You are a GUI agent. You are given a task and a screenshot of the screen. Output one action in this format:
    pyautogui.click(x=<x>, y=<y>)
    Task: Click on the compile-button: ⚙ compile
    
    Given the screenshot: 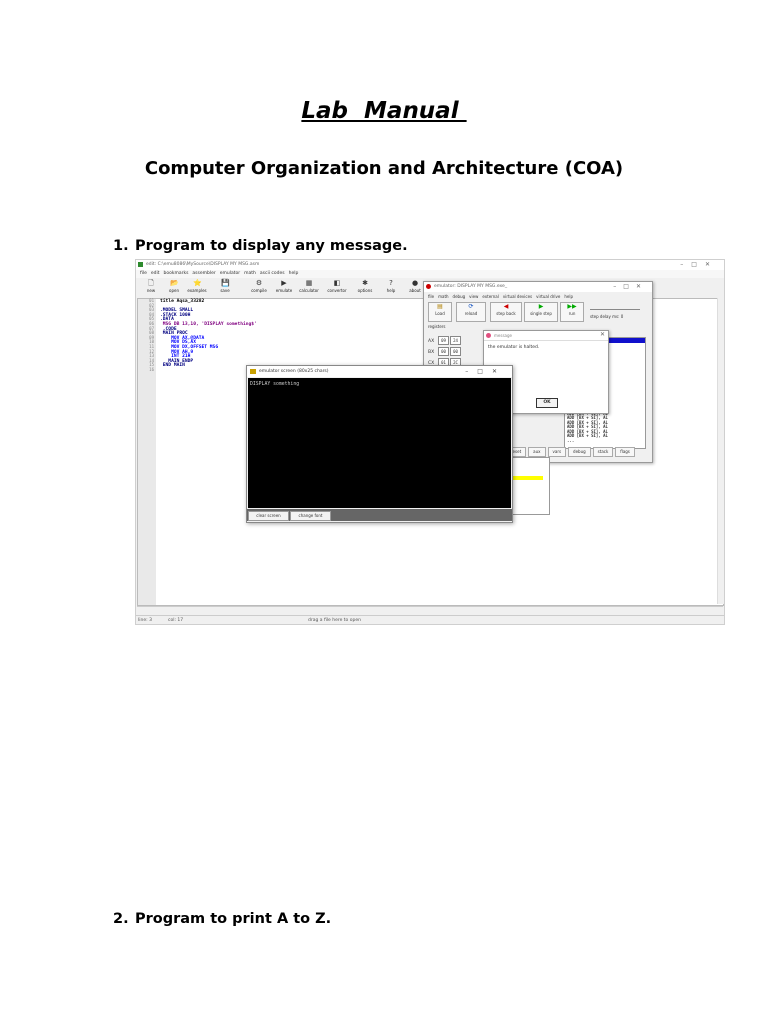 What is the action you would take?
    pyautogui.click(x=259, y=286)
    